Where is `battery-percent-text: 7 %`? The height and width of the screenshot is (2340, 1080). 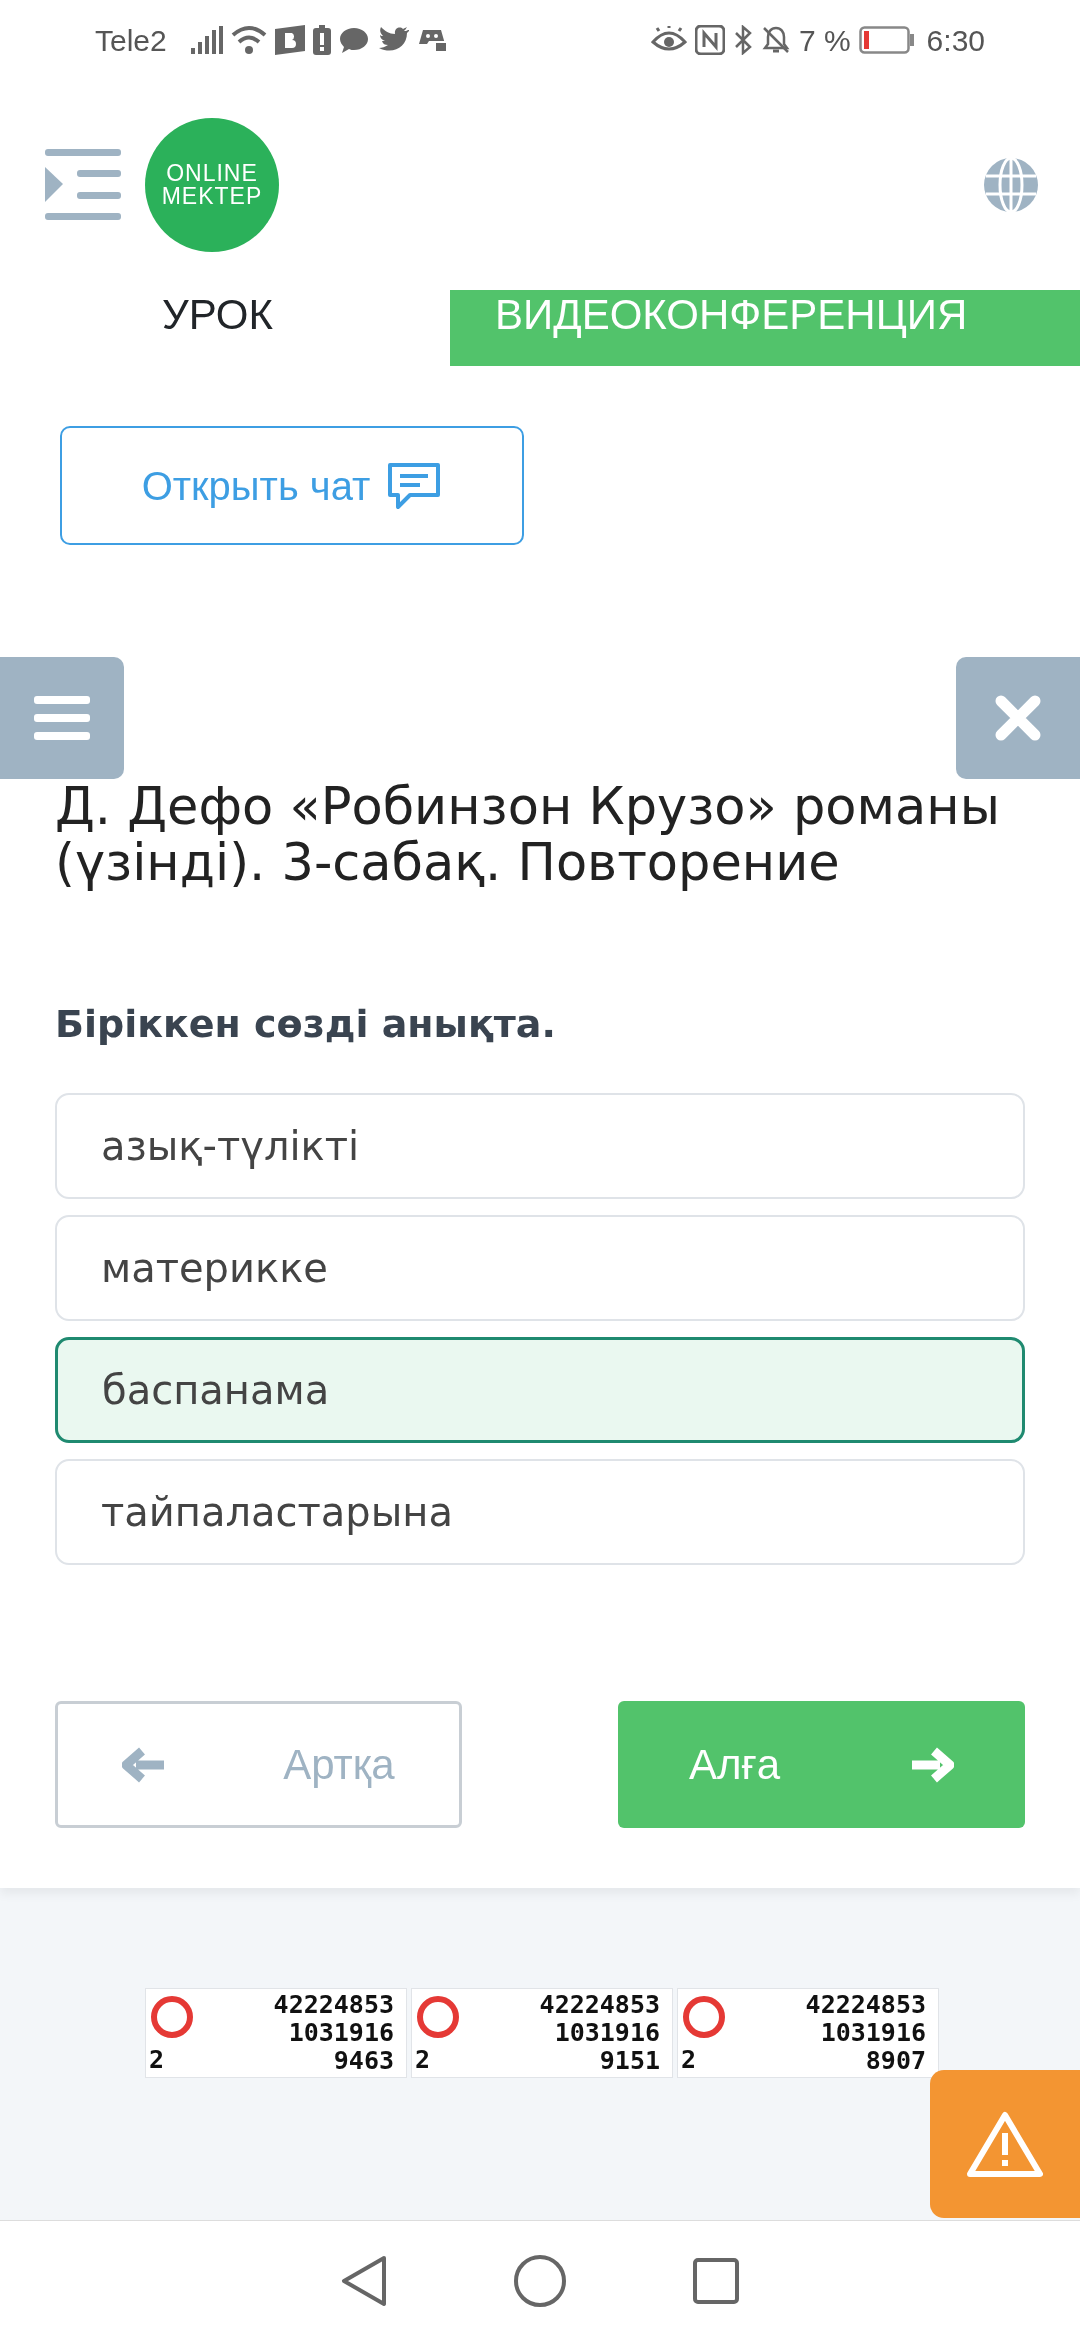 battery-percent-text: 7 % is located at coordinates (824, 40).